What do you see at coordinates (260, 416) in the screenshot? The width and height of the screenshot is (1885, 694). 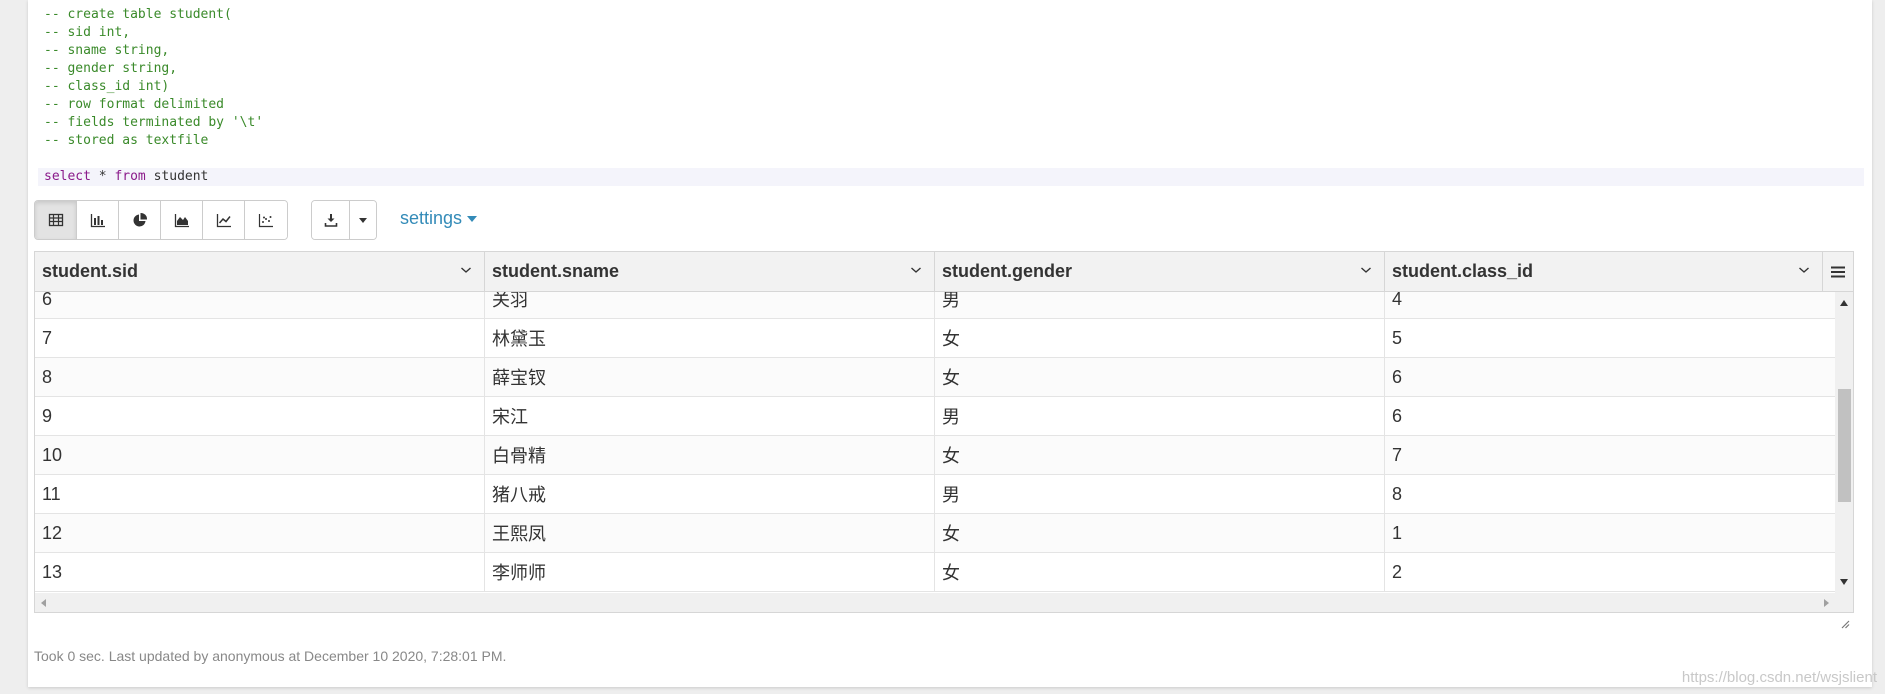 I see `table-cell: 9` at bounding box center [260, 416].